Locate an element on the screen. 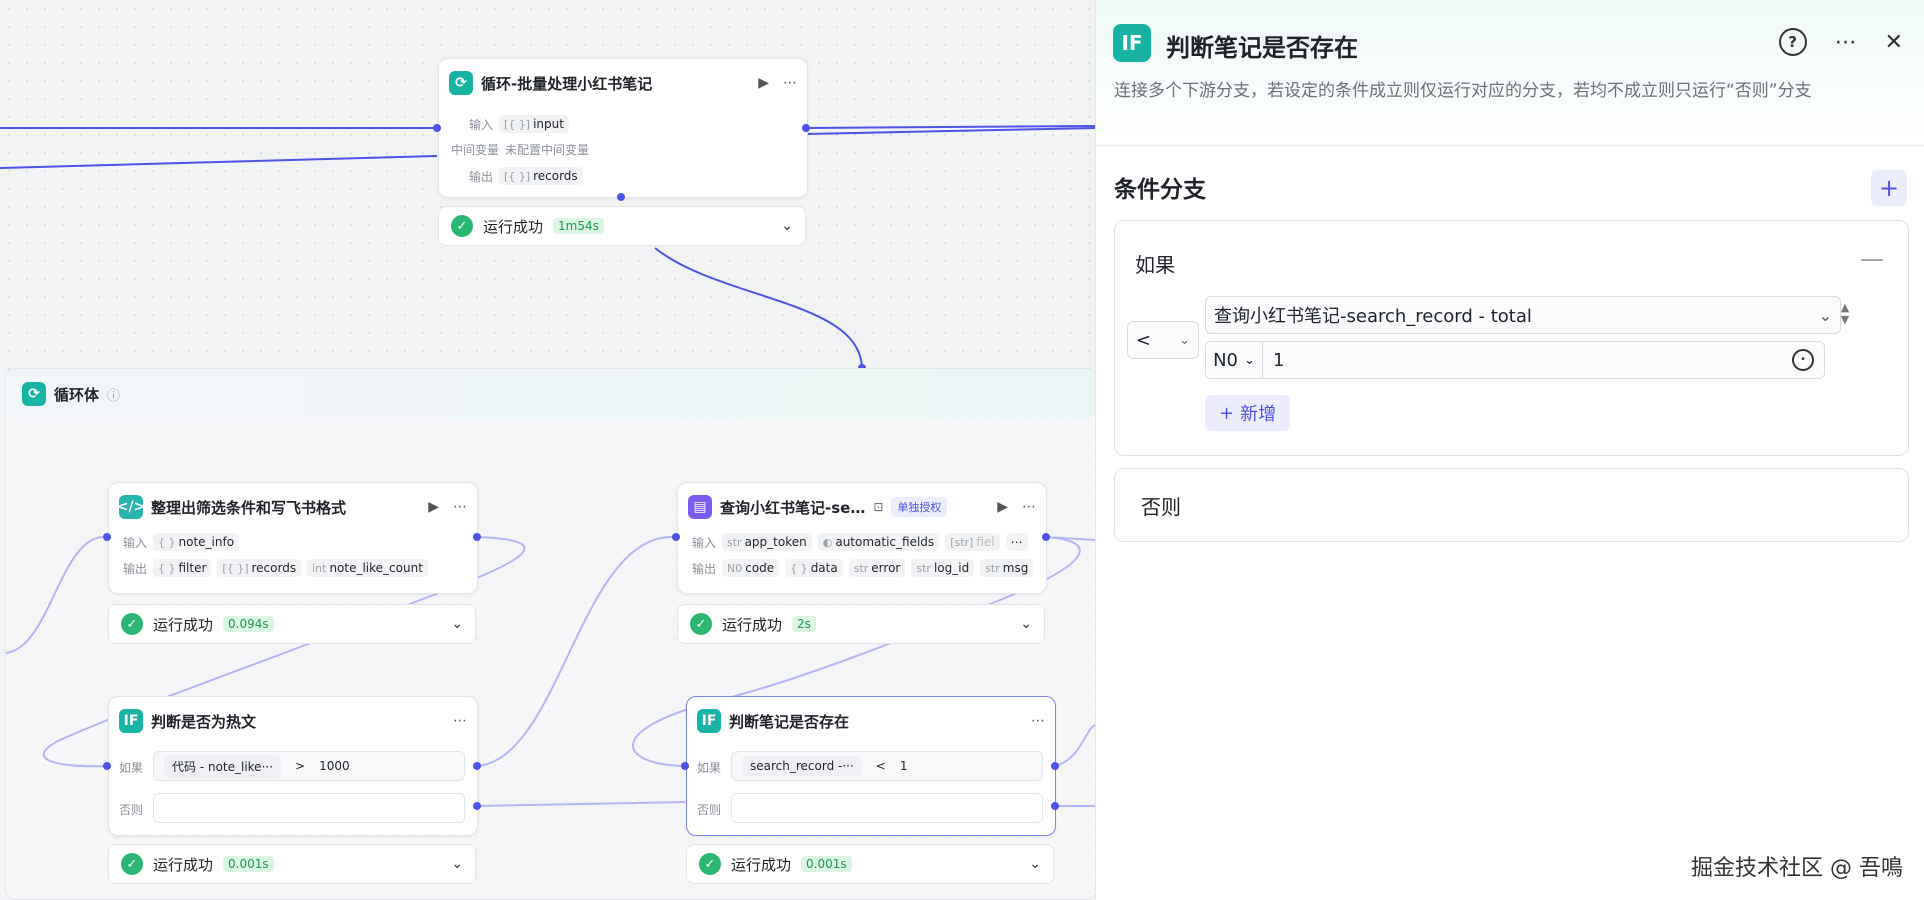  help-icon: ? is located at coordinates (1792, 42).